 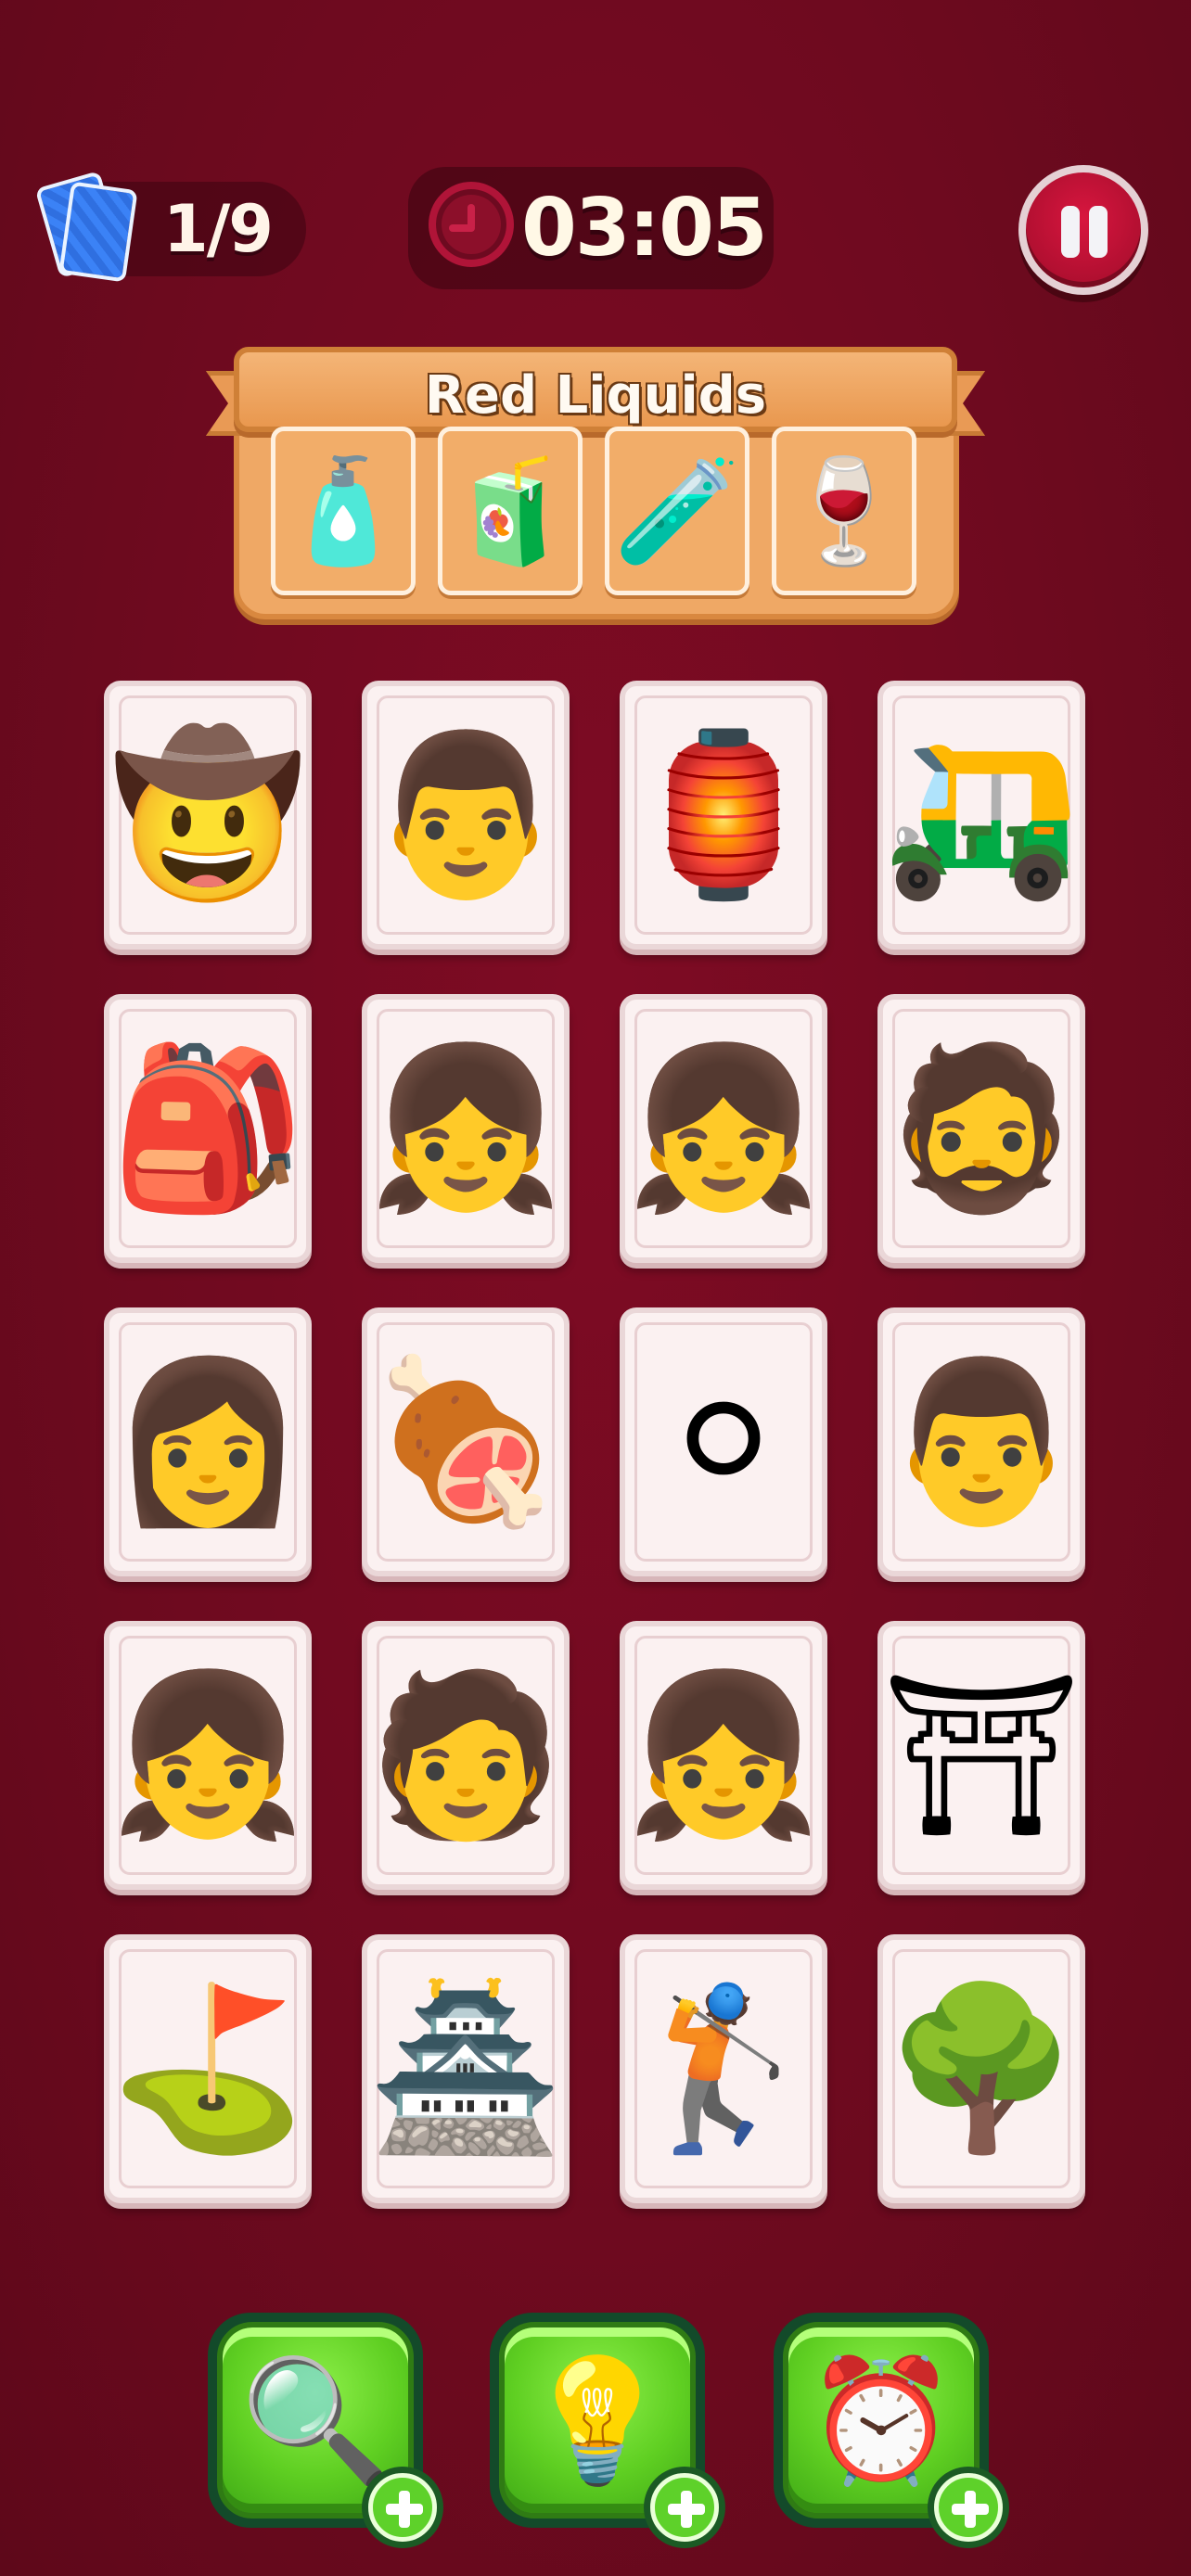 I want to click on card-bunny-girl-blonde: 👧, so click(x=723, y=1755).